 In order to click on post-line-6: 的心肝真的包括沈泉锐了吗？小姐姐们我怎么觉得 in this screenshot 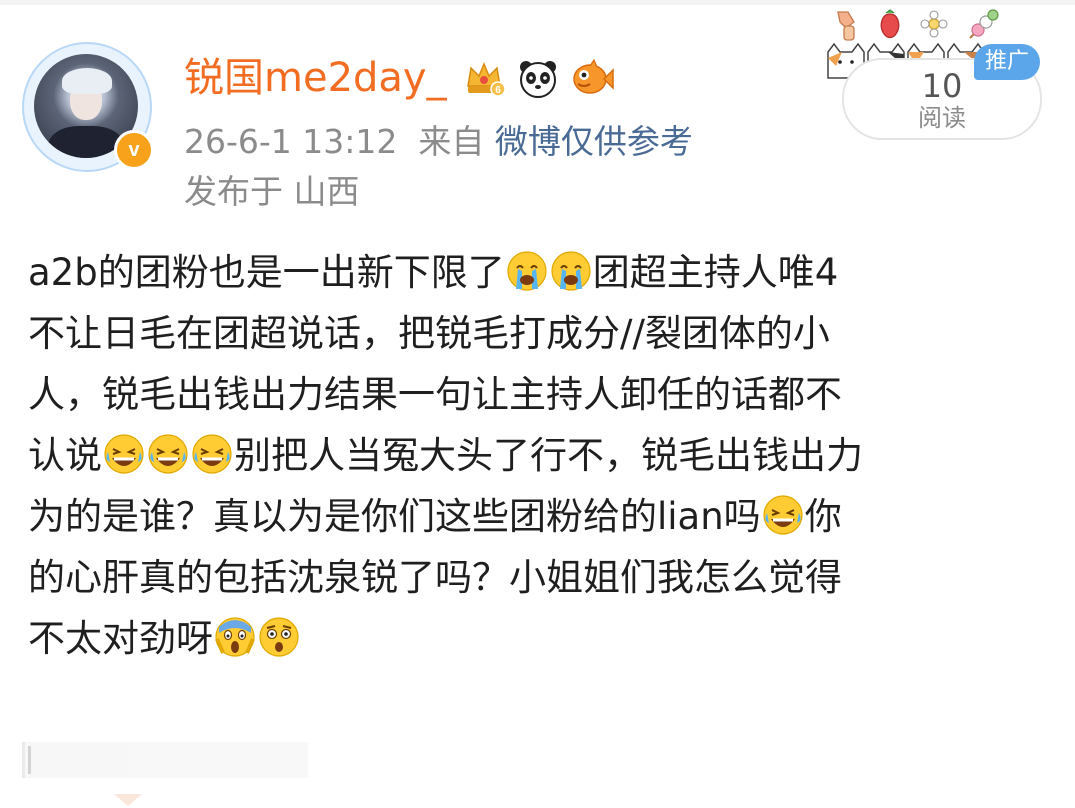, I will do `click(533, 577)`.